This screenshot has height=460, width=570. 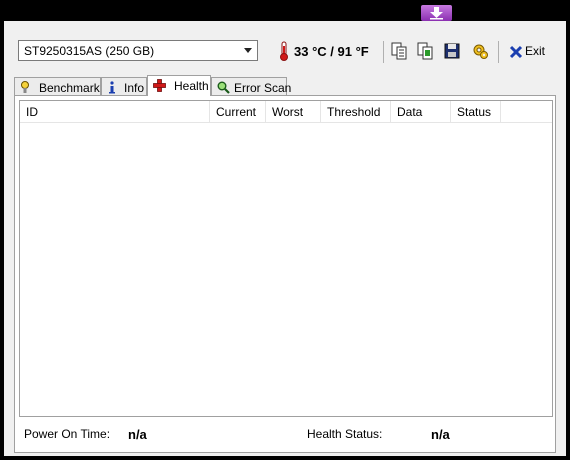 What do you see at coordinates (345, 434) in the screenshot?
I see `health-status-label: Health Status:` at bounding box center [345, 434].